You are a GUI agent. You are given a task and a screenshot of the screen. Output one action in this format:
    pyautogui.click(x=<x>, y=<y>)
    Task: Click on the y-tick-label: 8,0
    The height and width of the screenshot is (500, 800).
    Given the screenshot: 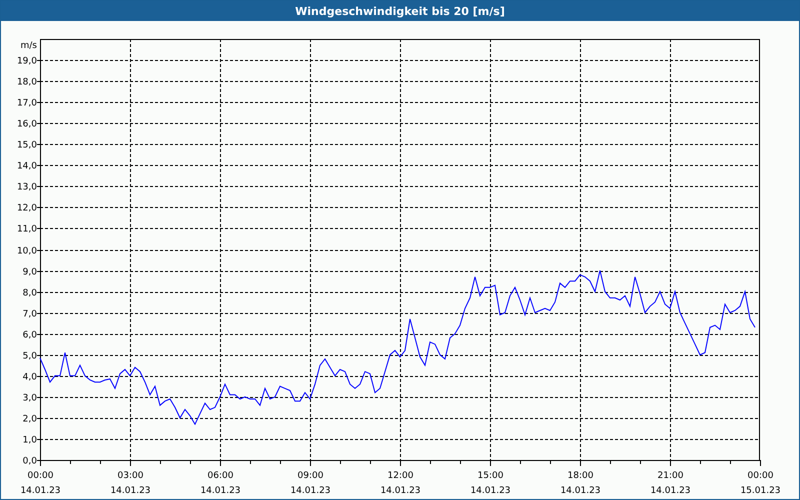 What is the action you would take?
    pyautogui.click(x=29, y=293)
    